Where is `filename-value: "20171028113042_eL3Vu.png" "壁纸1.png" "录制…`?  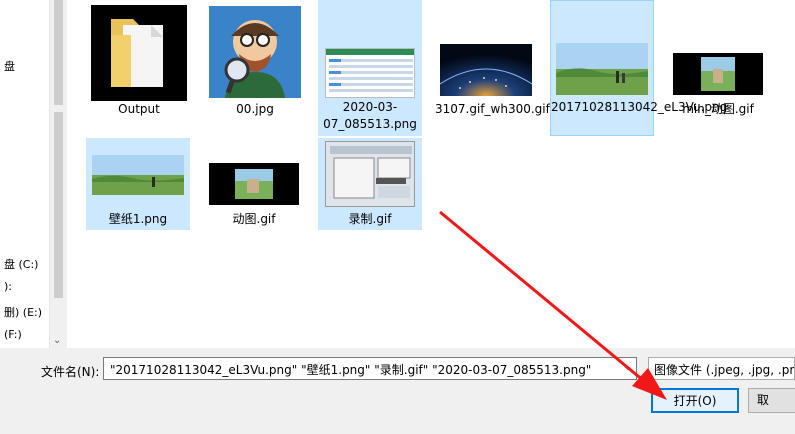
filename-value: "20171028113042_eL3Vu.png" "壁纸1.png" "录制… is located at coordinates (351, 370).